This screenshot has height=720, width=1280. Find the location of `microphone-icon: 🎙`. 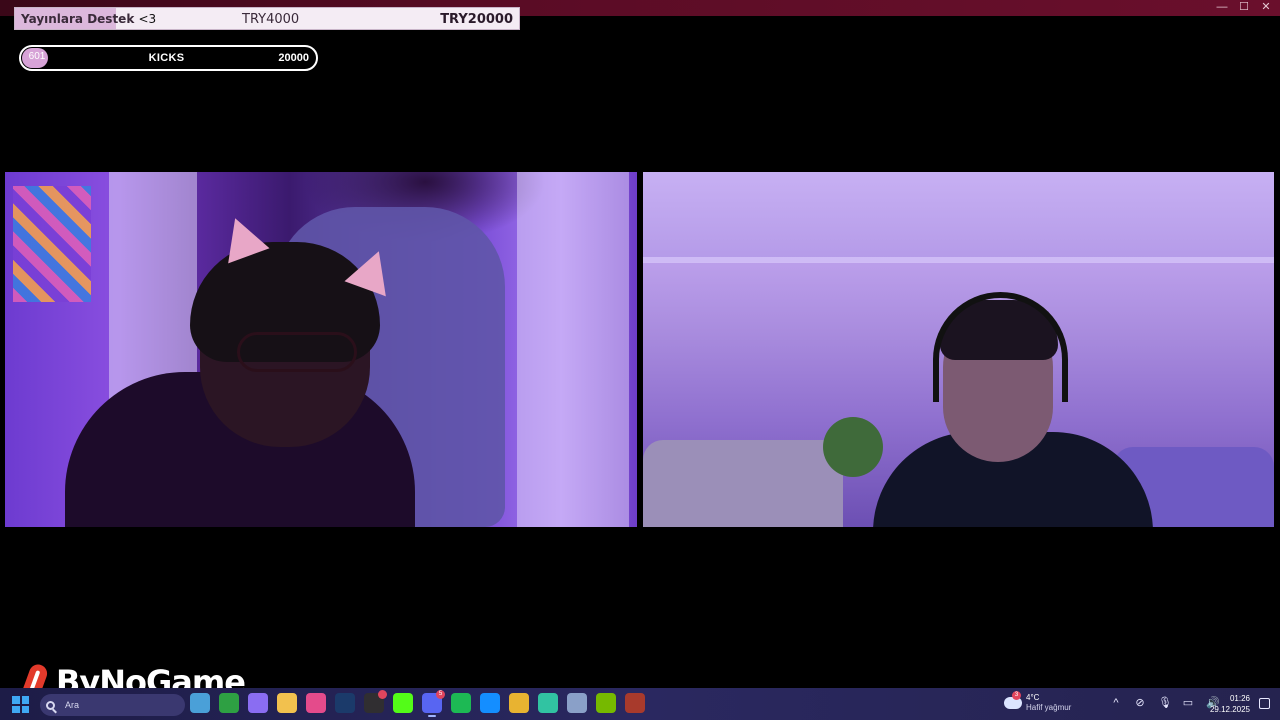

microphone-icon: 🎙 is located at coordinates (1165, 703).